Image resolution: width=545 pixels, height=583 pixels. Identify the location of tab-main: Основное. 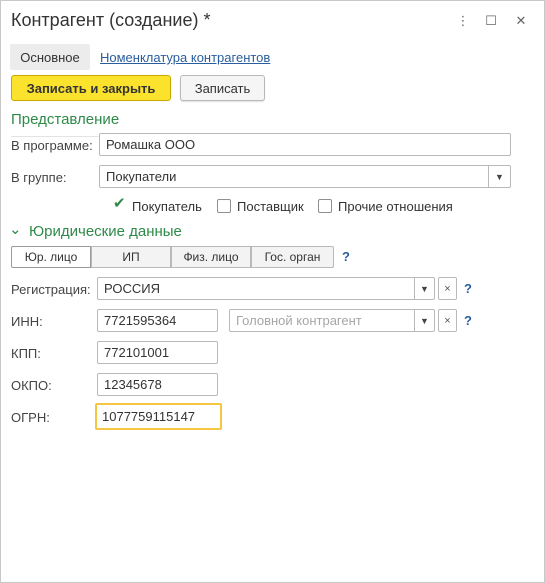
(50, 57).